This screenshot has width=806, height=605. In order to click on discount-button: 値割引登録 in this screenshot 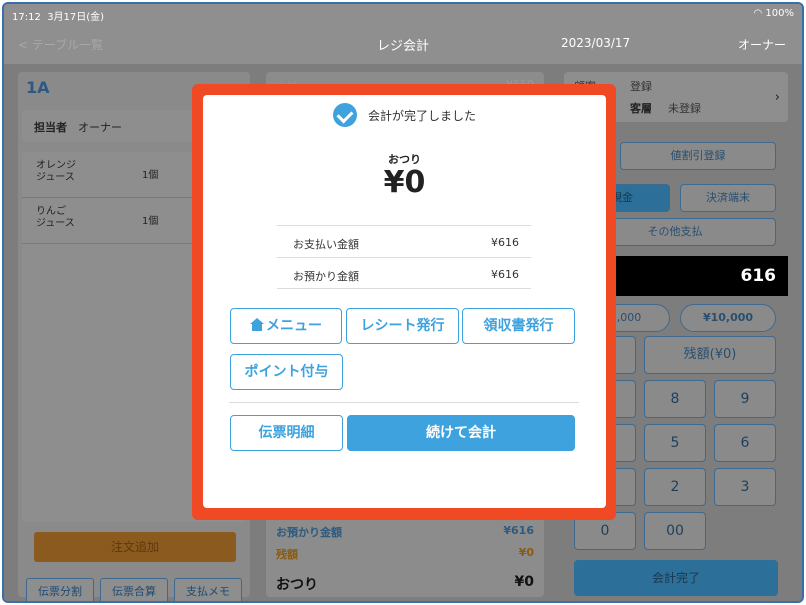, I will do `click(698, 156)`.